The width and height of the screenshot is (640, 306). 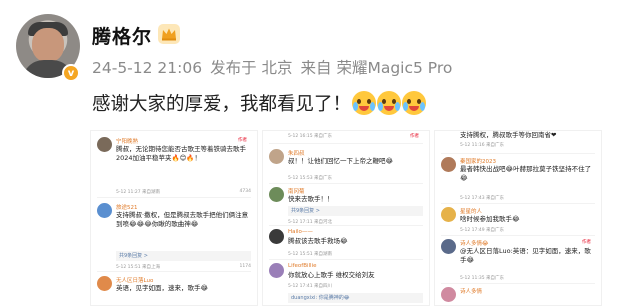 What do you see at coordinates (526, 173) in the screenshot?
I see `comment-text: 最者韩快出战吧😂叶赫那拉莫子铁坚持不住了😂` at bounding box center [526, 173].